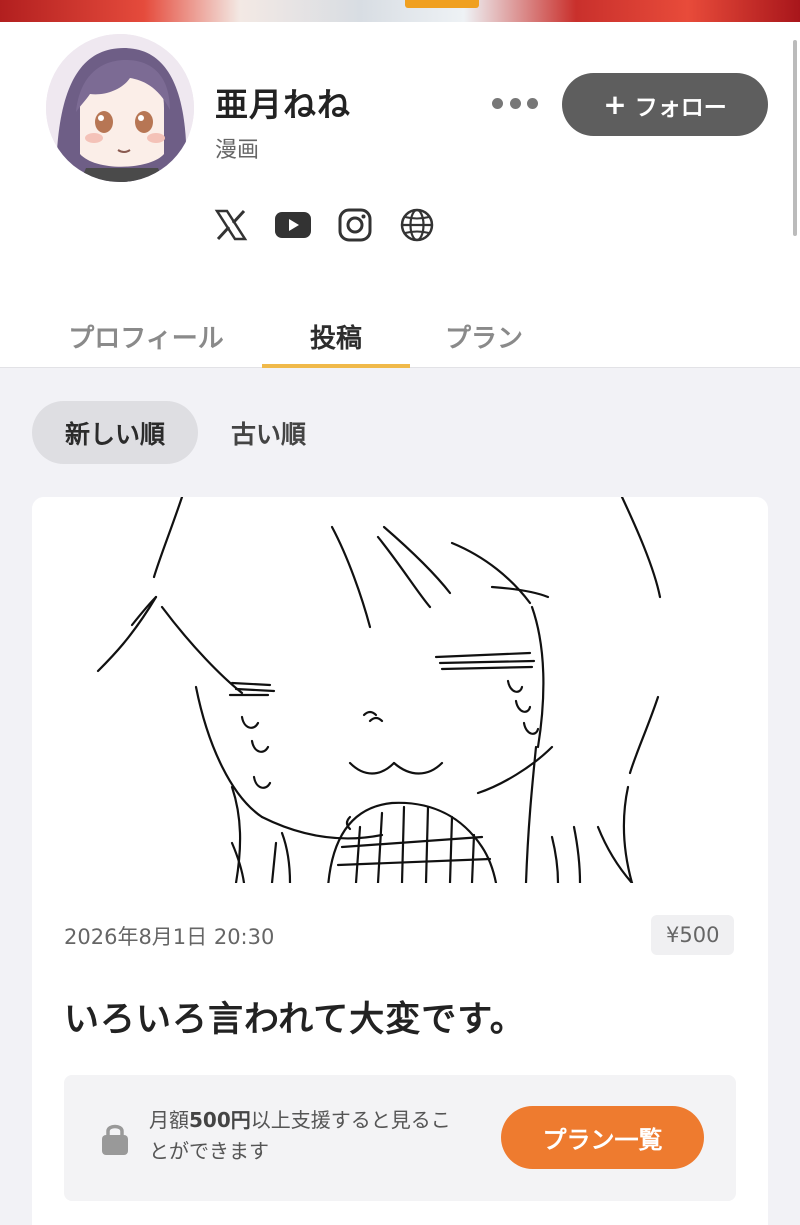 The width and height of the screenshot is (800, 1225). Describe the element at coordinates (115, 1139) in the screenshot. I see `lock-icon` at that location.